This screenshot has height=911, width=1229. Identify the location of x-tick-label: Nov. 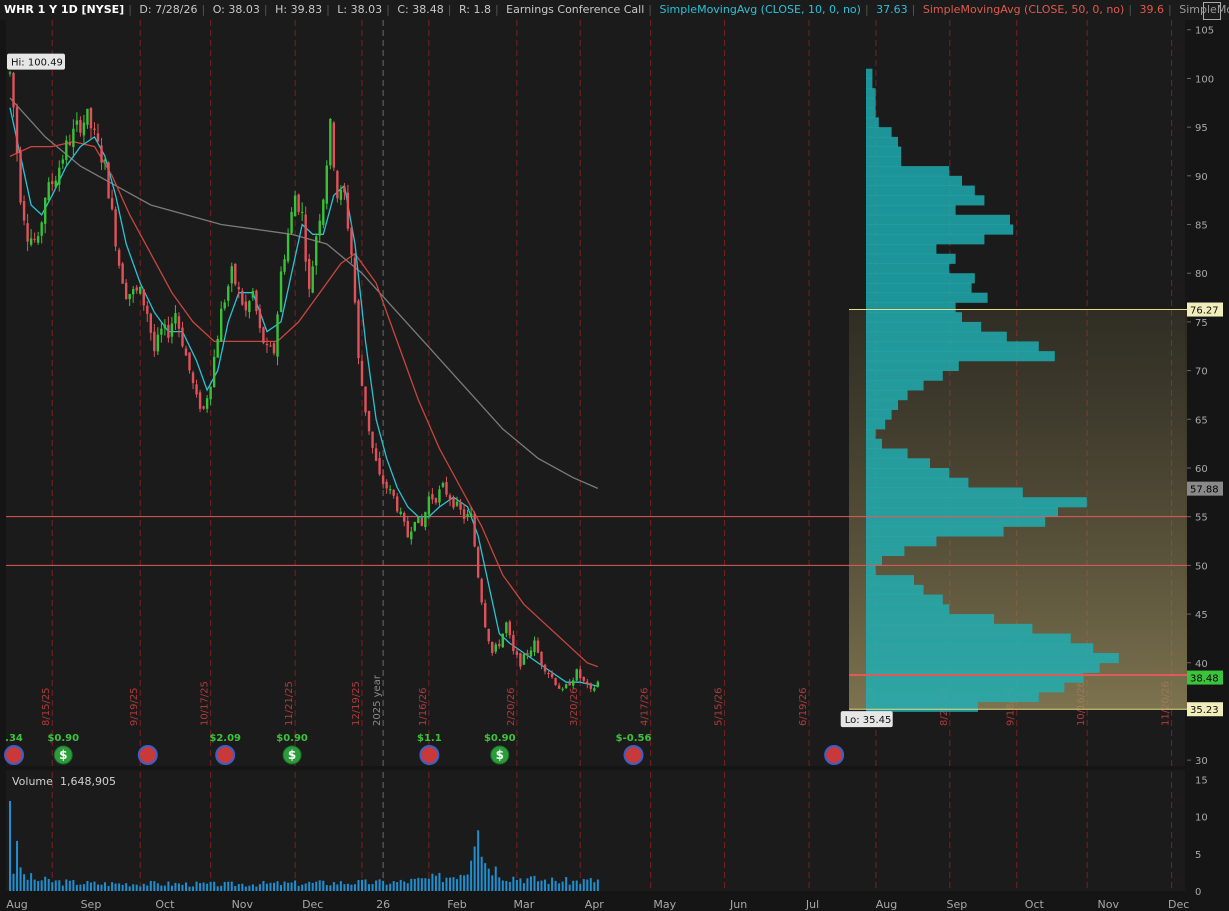
(1109, 904).